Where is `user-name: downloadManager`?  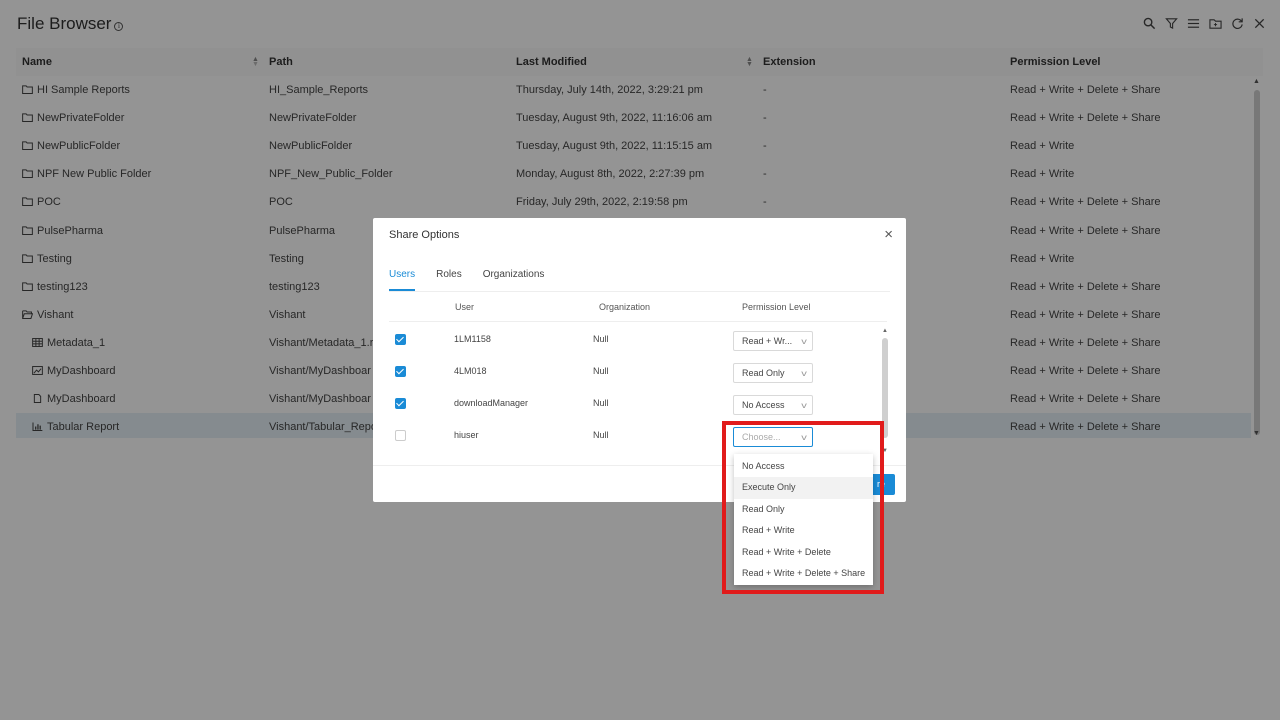
user-name: downloadManager is located at coordinates (491, 403).